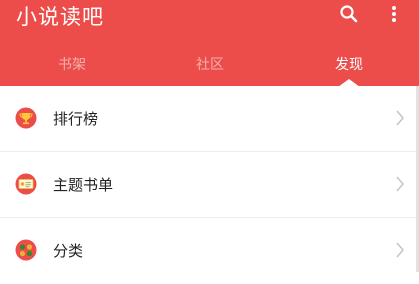 This screenshot has height=284, width=419. Describe the element at coordinates (26, 118) in the screenshot. I see `trophy-icon` at that location.